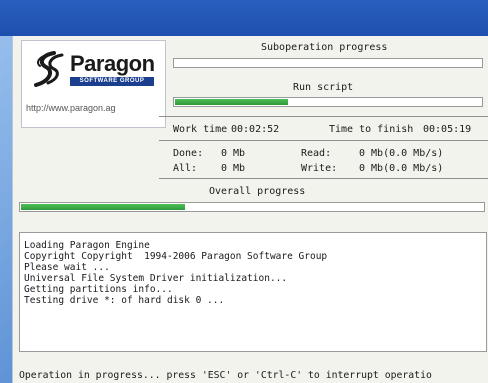 The width and height of the screenshot is (488, 383). What do you see at coordinates (244, 18) in the screenshot?
I see `title-bar` at bounding box center [244, 18].